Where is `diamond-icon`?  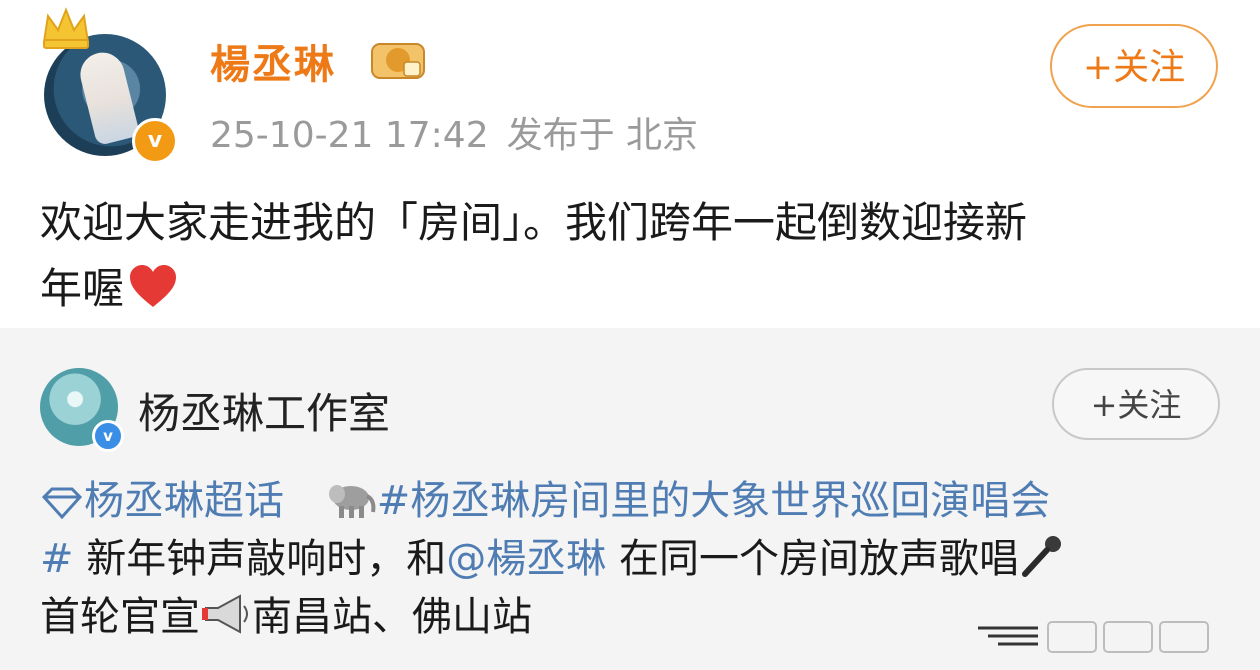
diamond-icon is located at coordinates (62, 503).